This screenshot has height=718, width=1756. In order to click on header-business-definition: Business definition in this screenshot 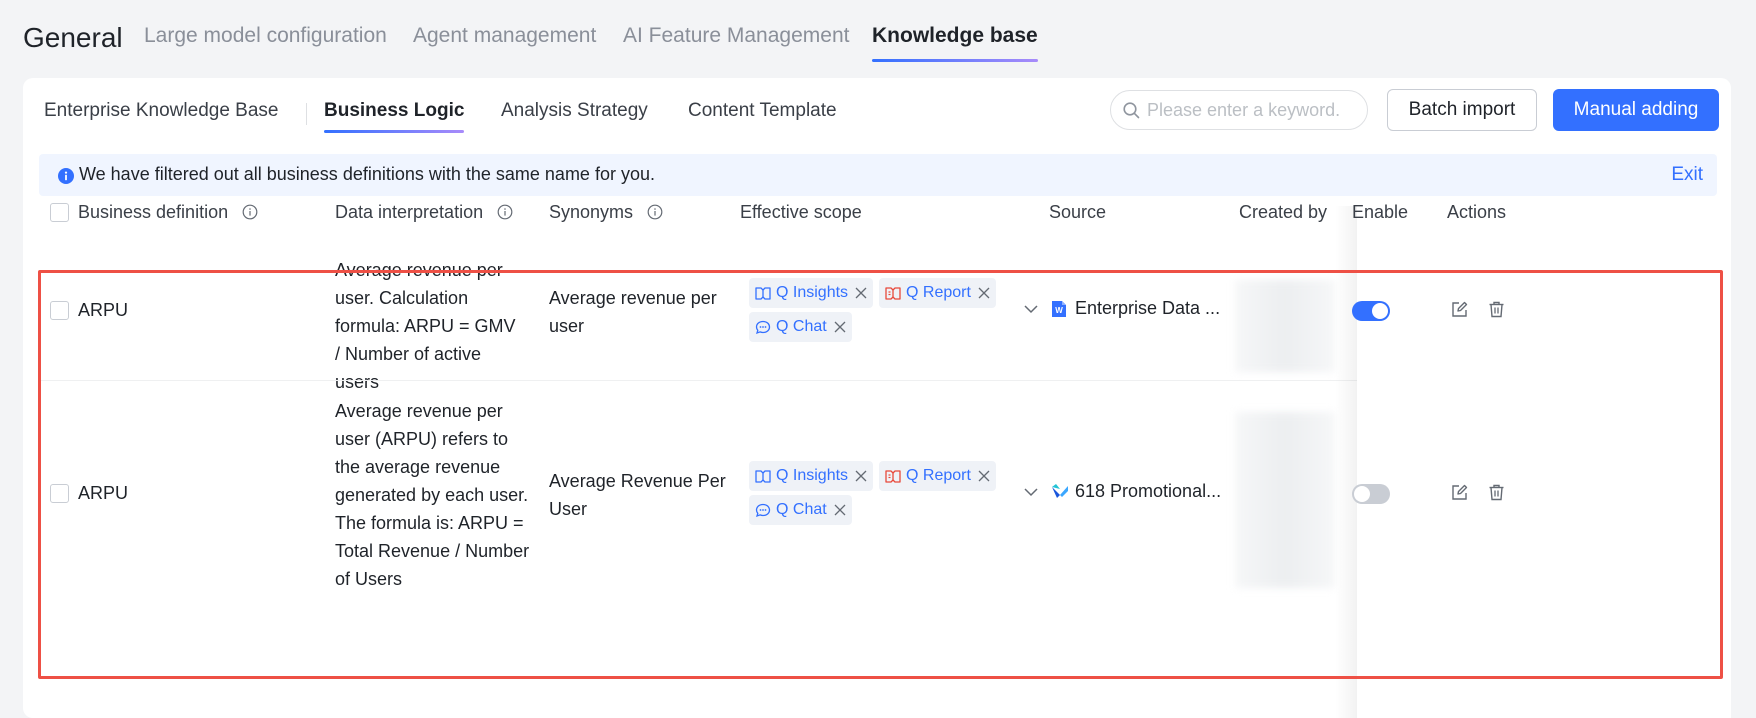, I will do `click(168, 212)`.